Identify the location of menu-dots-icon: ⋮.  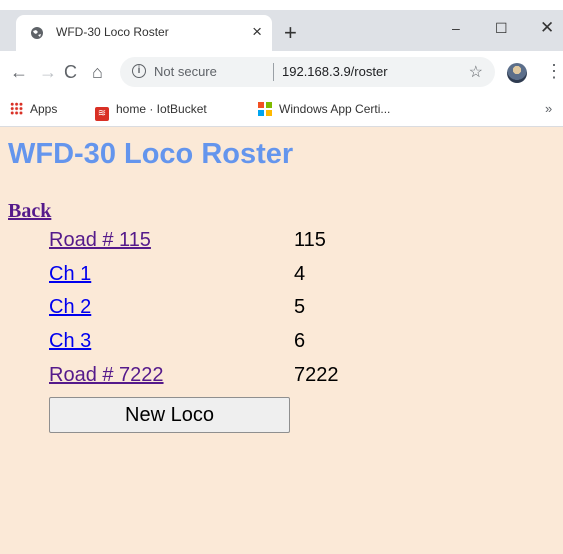
(554, 71).